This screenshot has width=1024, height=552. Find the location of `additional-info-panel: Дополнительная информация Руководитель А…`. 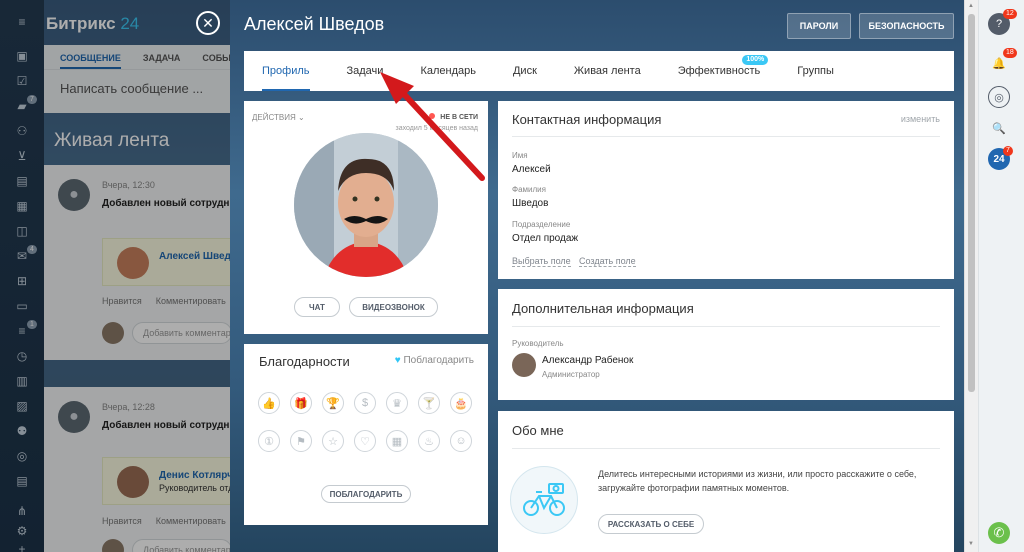

additional-info-panel: Дополнительная информация Руководитель А… is located at coordinates (726, 344).